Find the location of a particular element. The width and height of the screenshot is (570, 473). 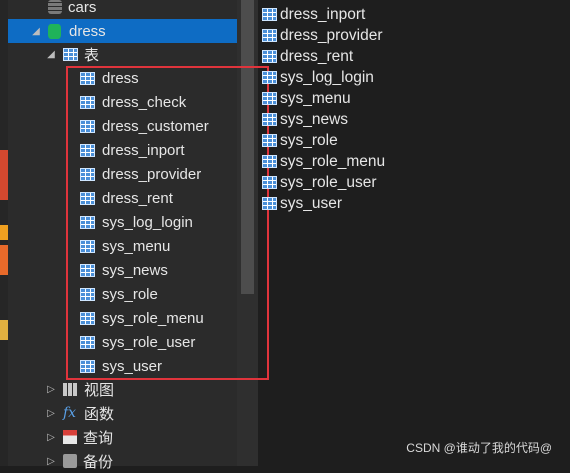

object-name: sys_news is located at coordinates (314, 119).